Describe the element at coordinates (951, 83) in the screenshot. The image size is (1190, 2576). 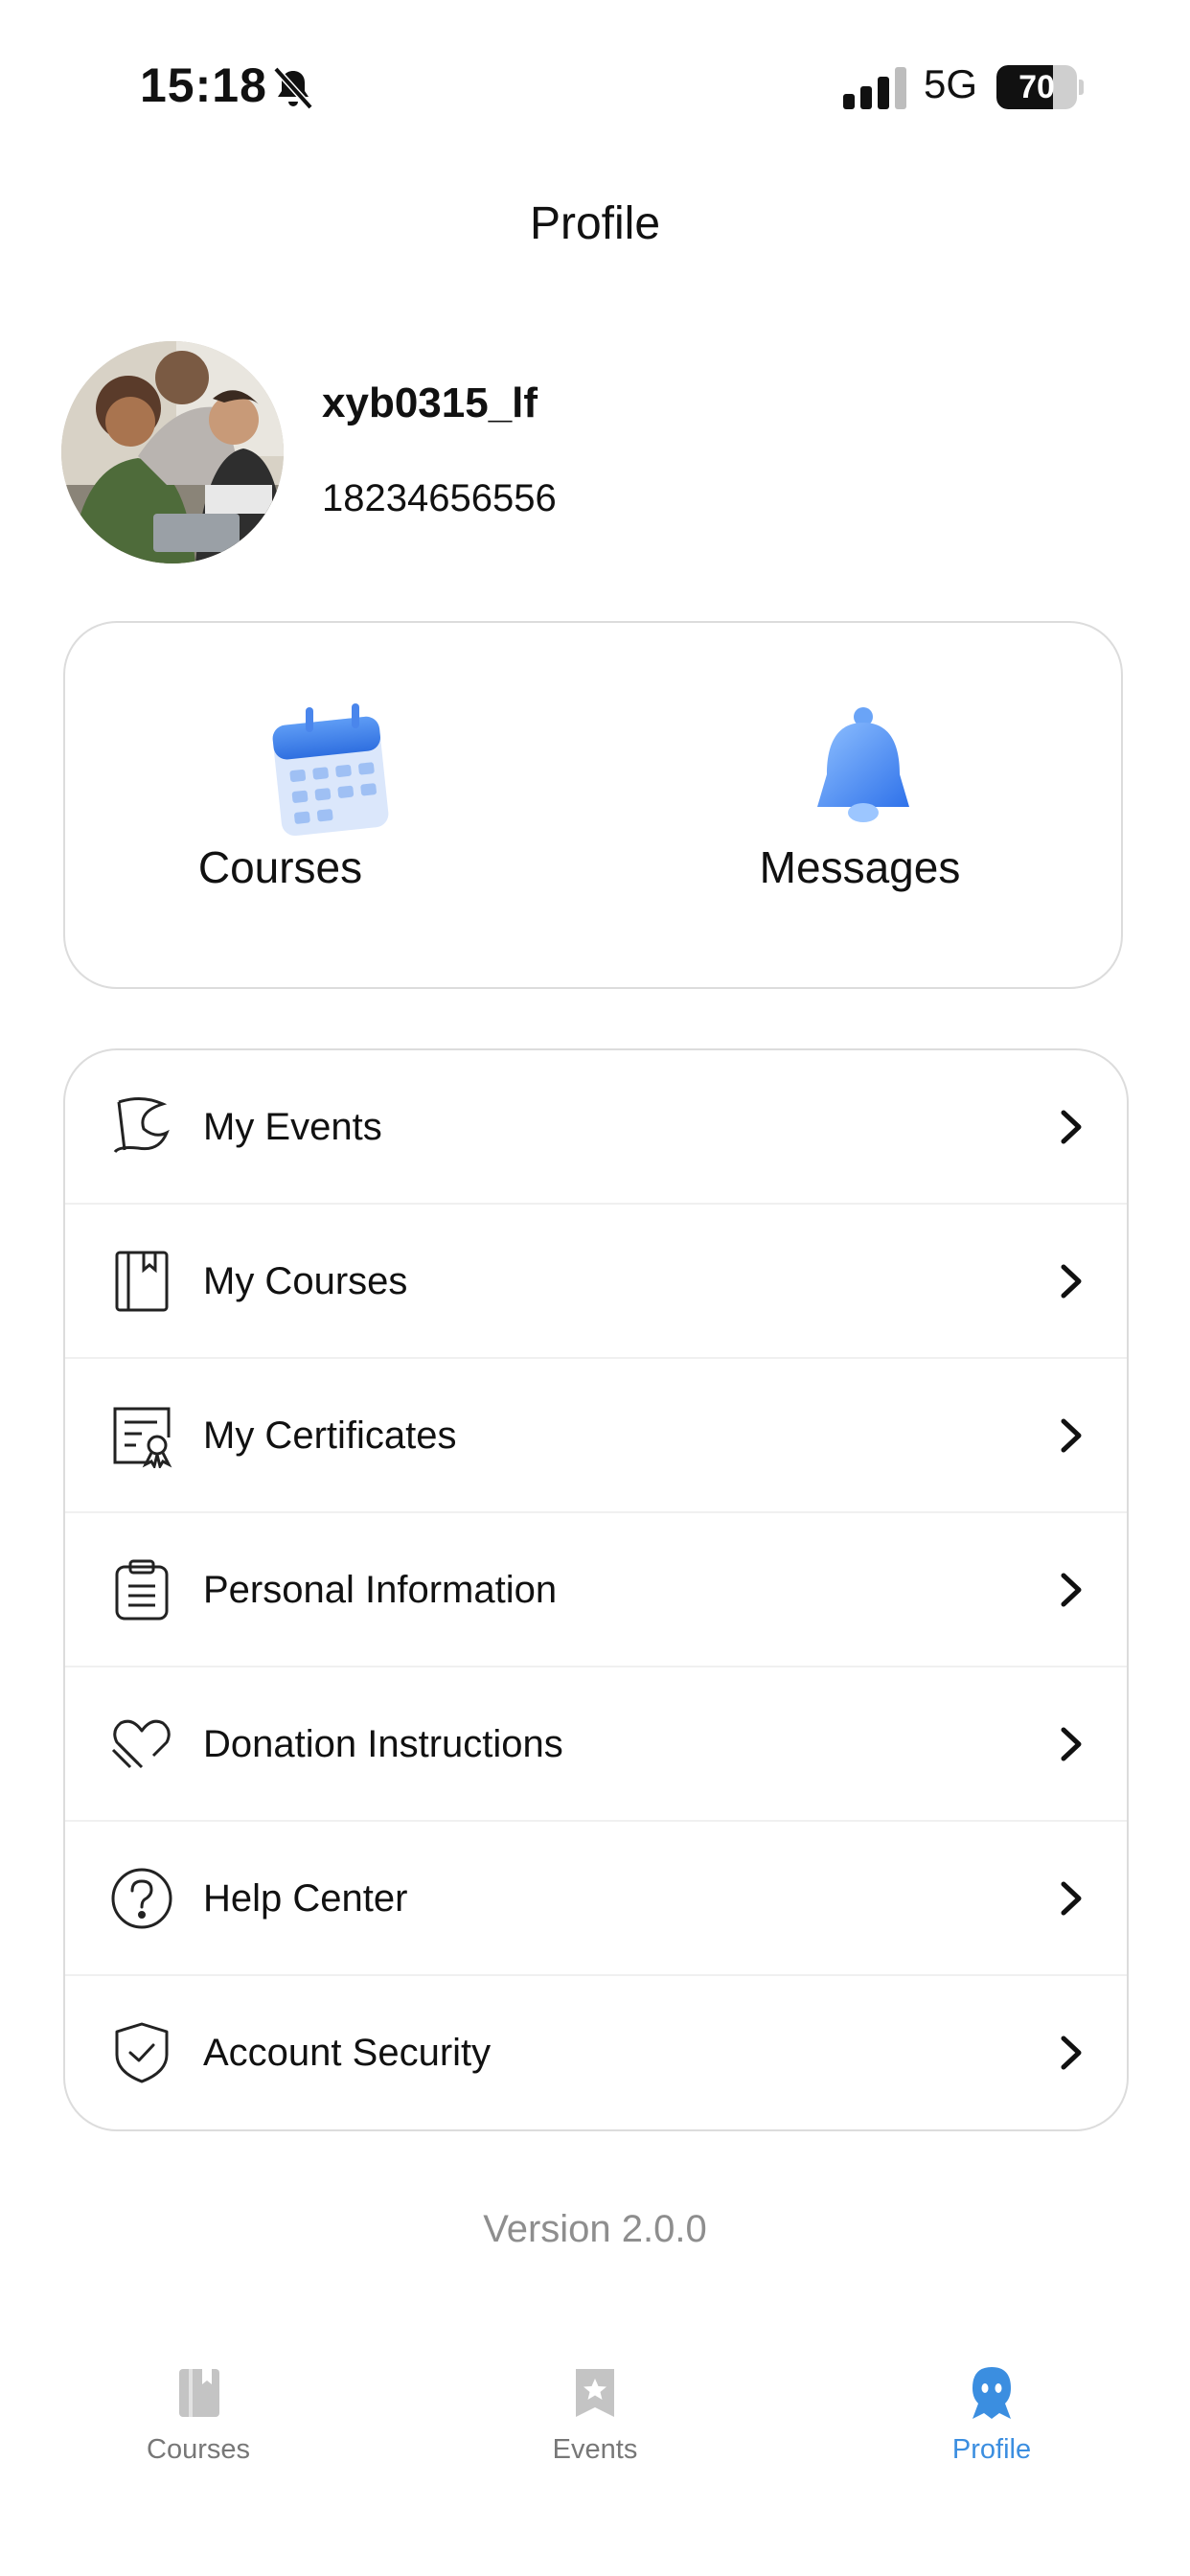
I see `network-type: 5G` at that location.